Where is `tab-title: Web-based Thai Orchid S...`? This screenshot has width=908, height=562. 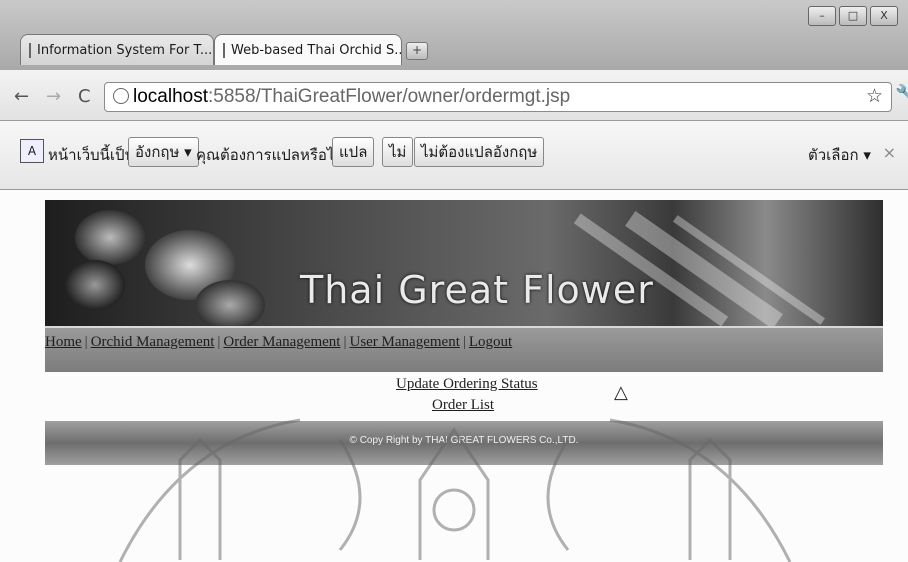
tab-title: Web-based Thai Orchid S... is located at coordinates (316, 50).